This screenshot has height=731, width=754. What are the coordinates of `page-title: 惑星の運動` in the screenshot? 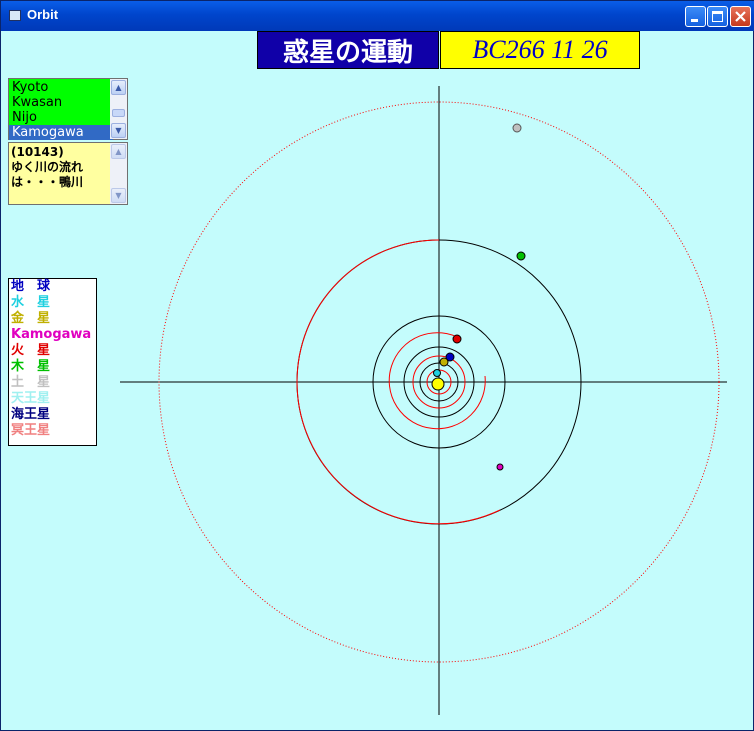 It's located at (348, 50).